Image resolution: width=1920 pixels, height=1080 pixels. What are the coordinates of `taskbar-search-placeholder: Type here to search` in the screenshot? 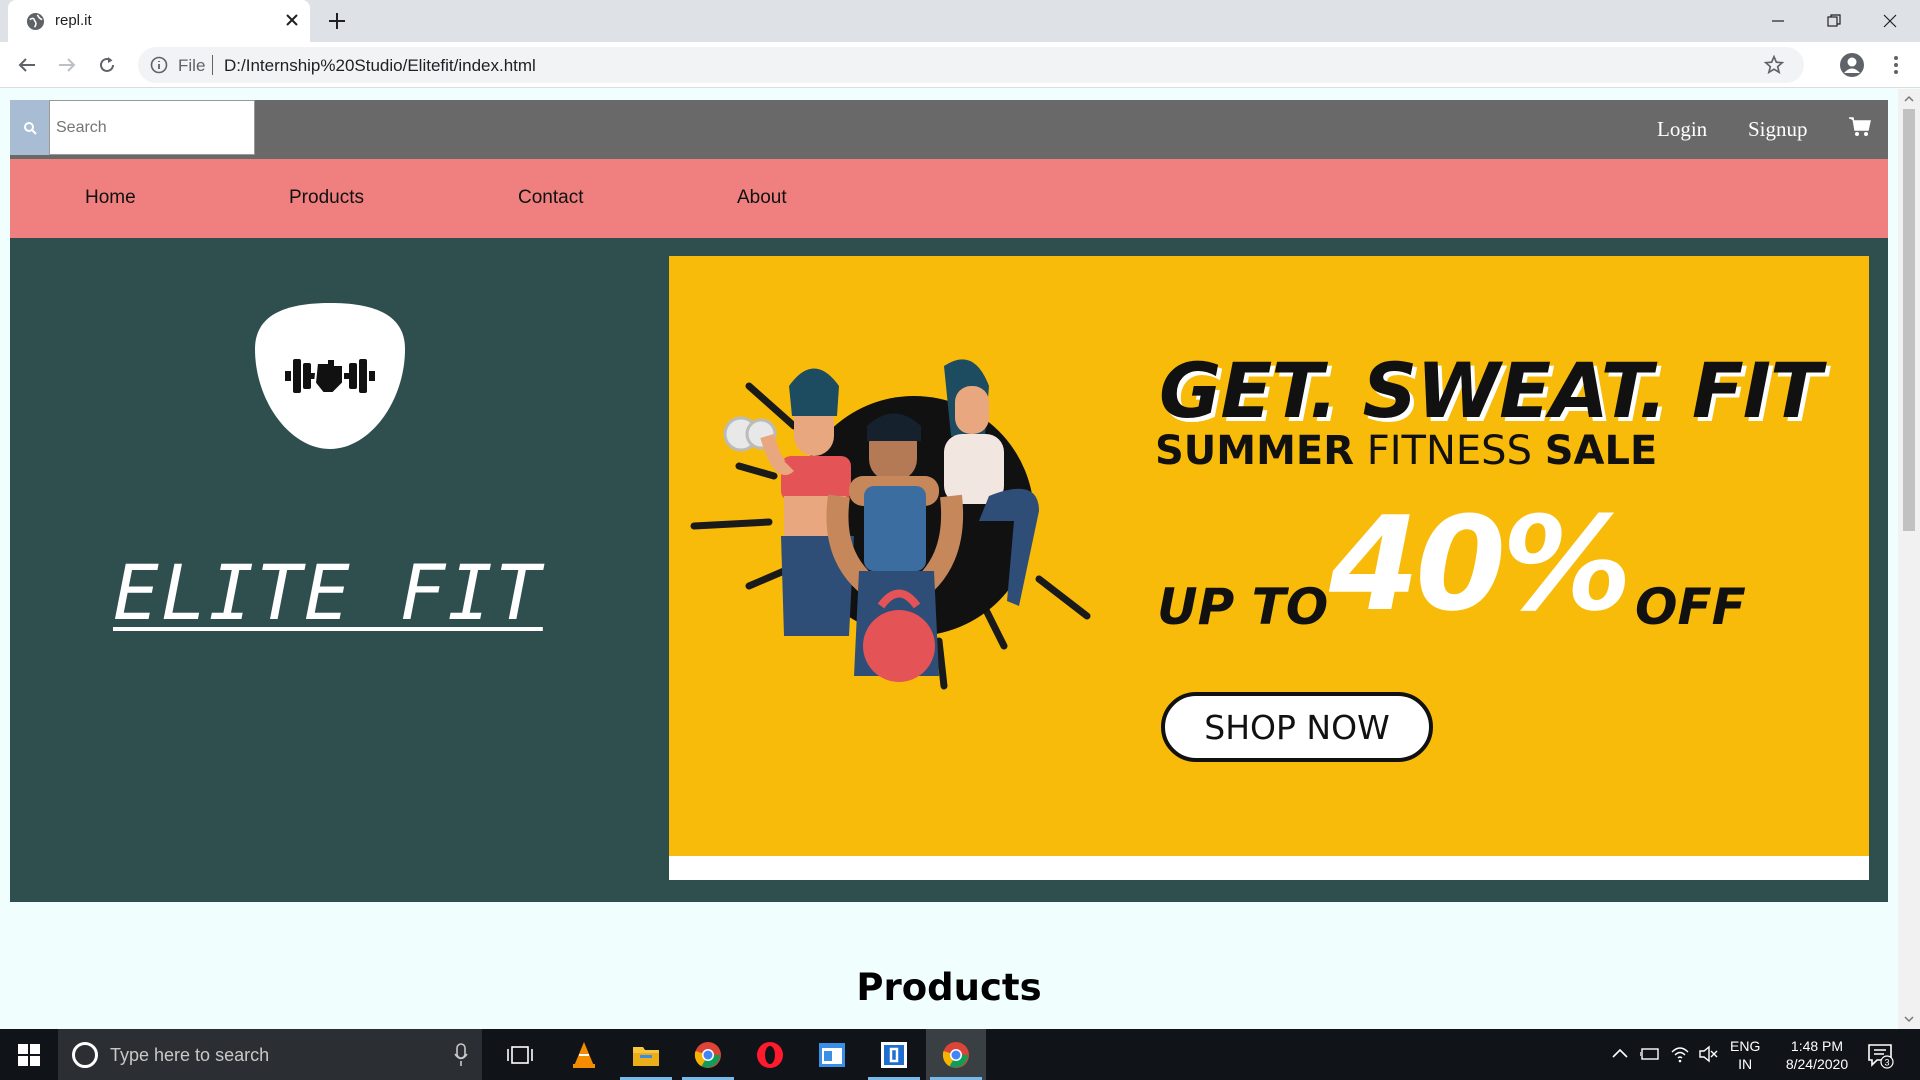 It's located at (190, 1055).